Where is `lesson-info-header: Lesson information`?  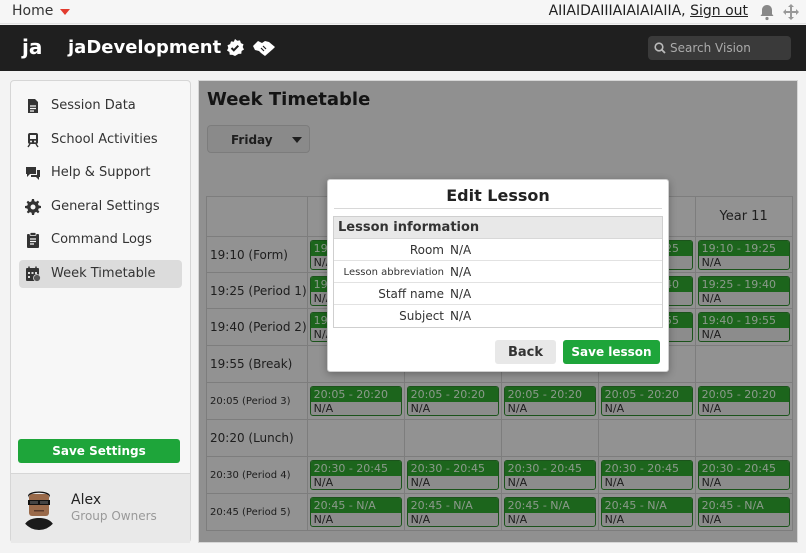
lesson-info-header: Lesson information is located at coordinates (498, 228).